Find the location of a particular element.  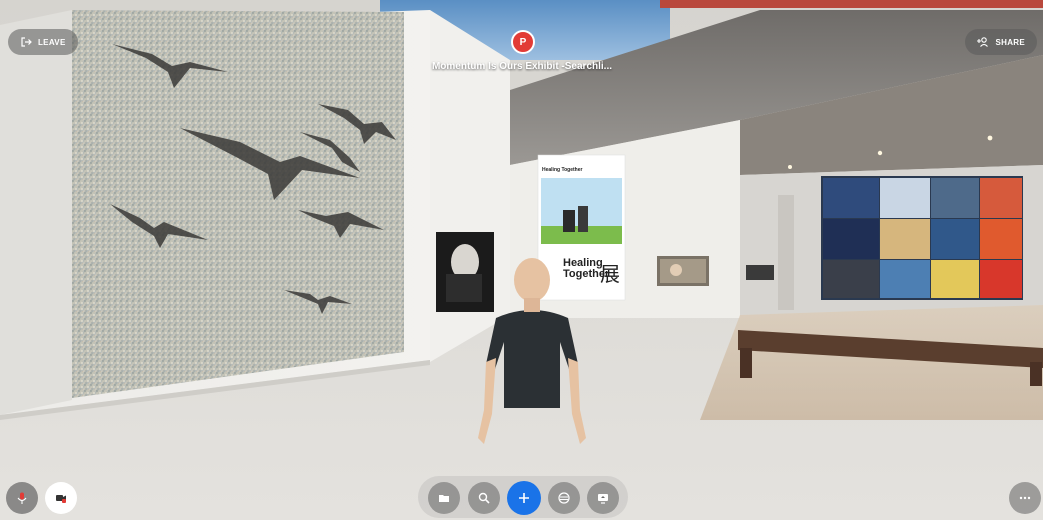

reaction-icon is located at coordinates (564, 498).